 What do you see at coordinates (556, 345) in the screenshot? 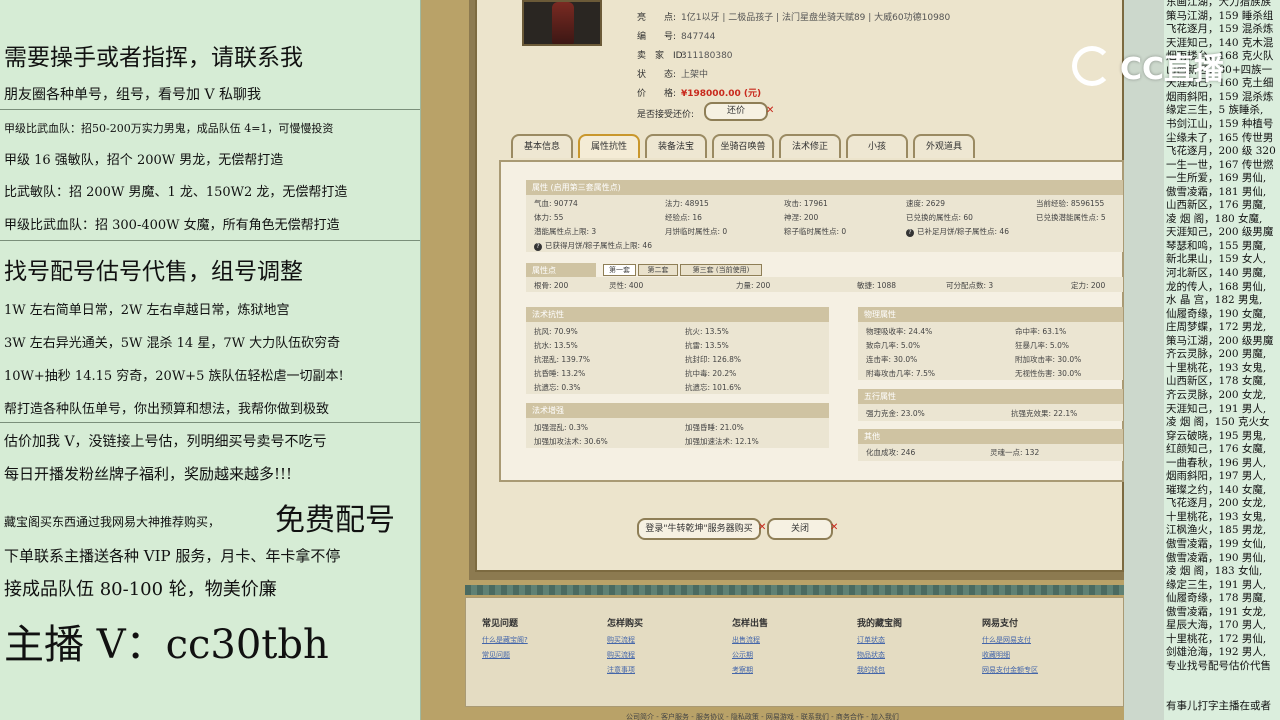
I see `resist-cell: 抗水: 13.5%` at bounding box center [556, 345].